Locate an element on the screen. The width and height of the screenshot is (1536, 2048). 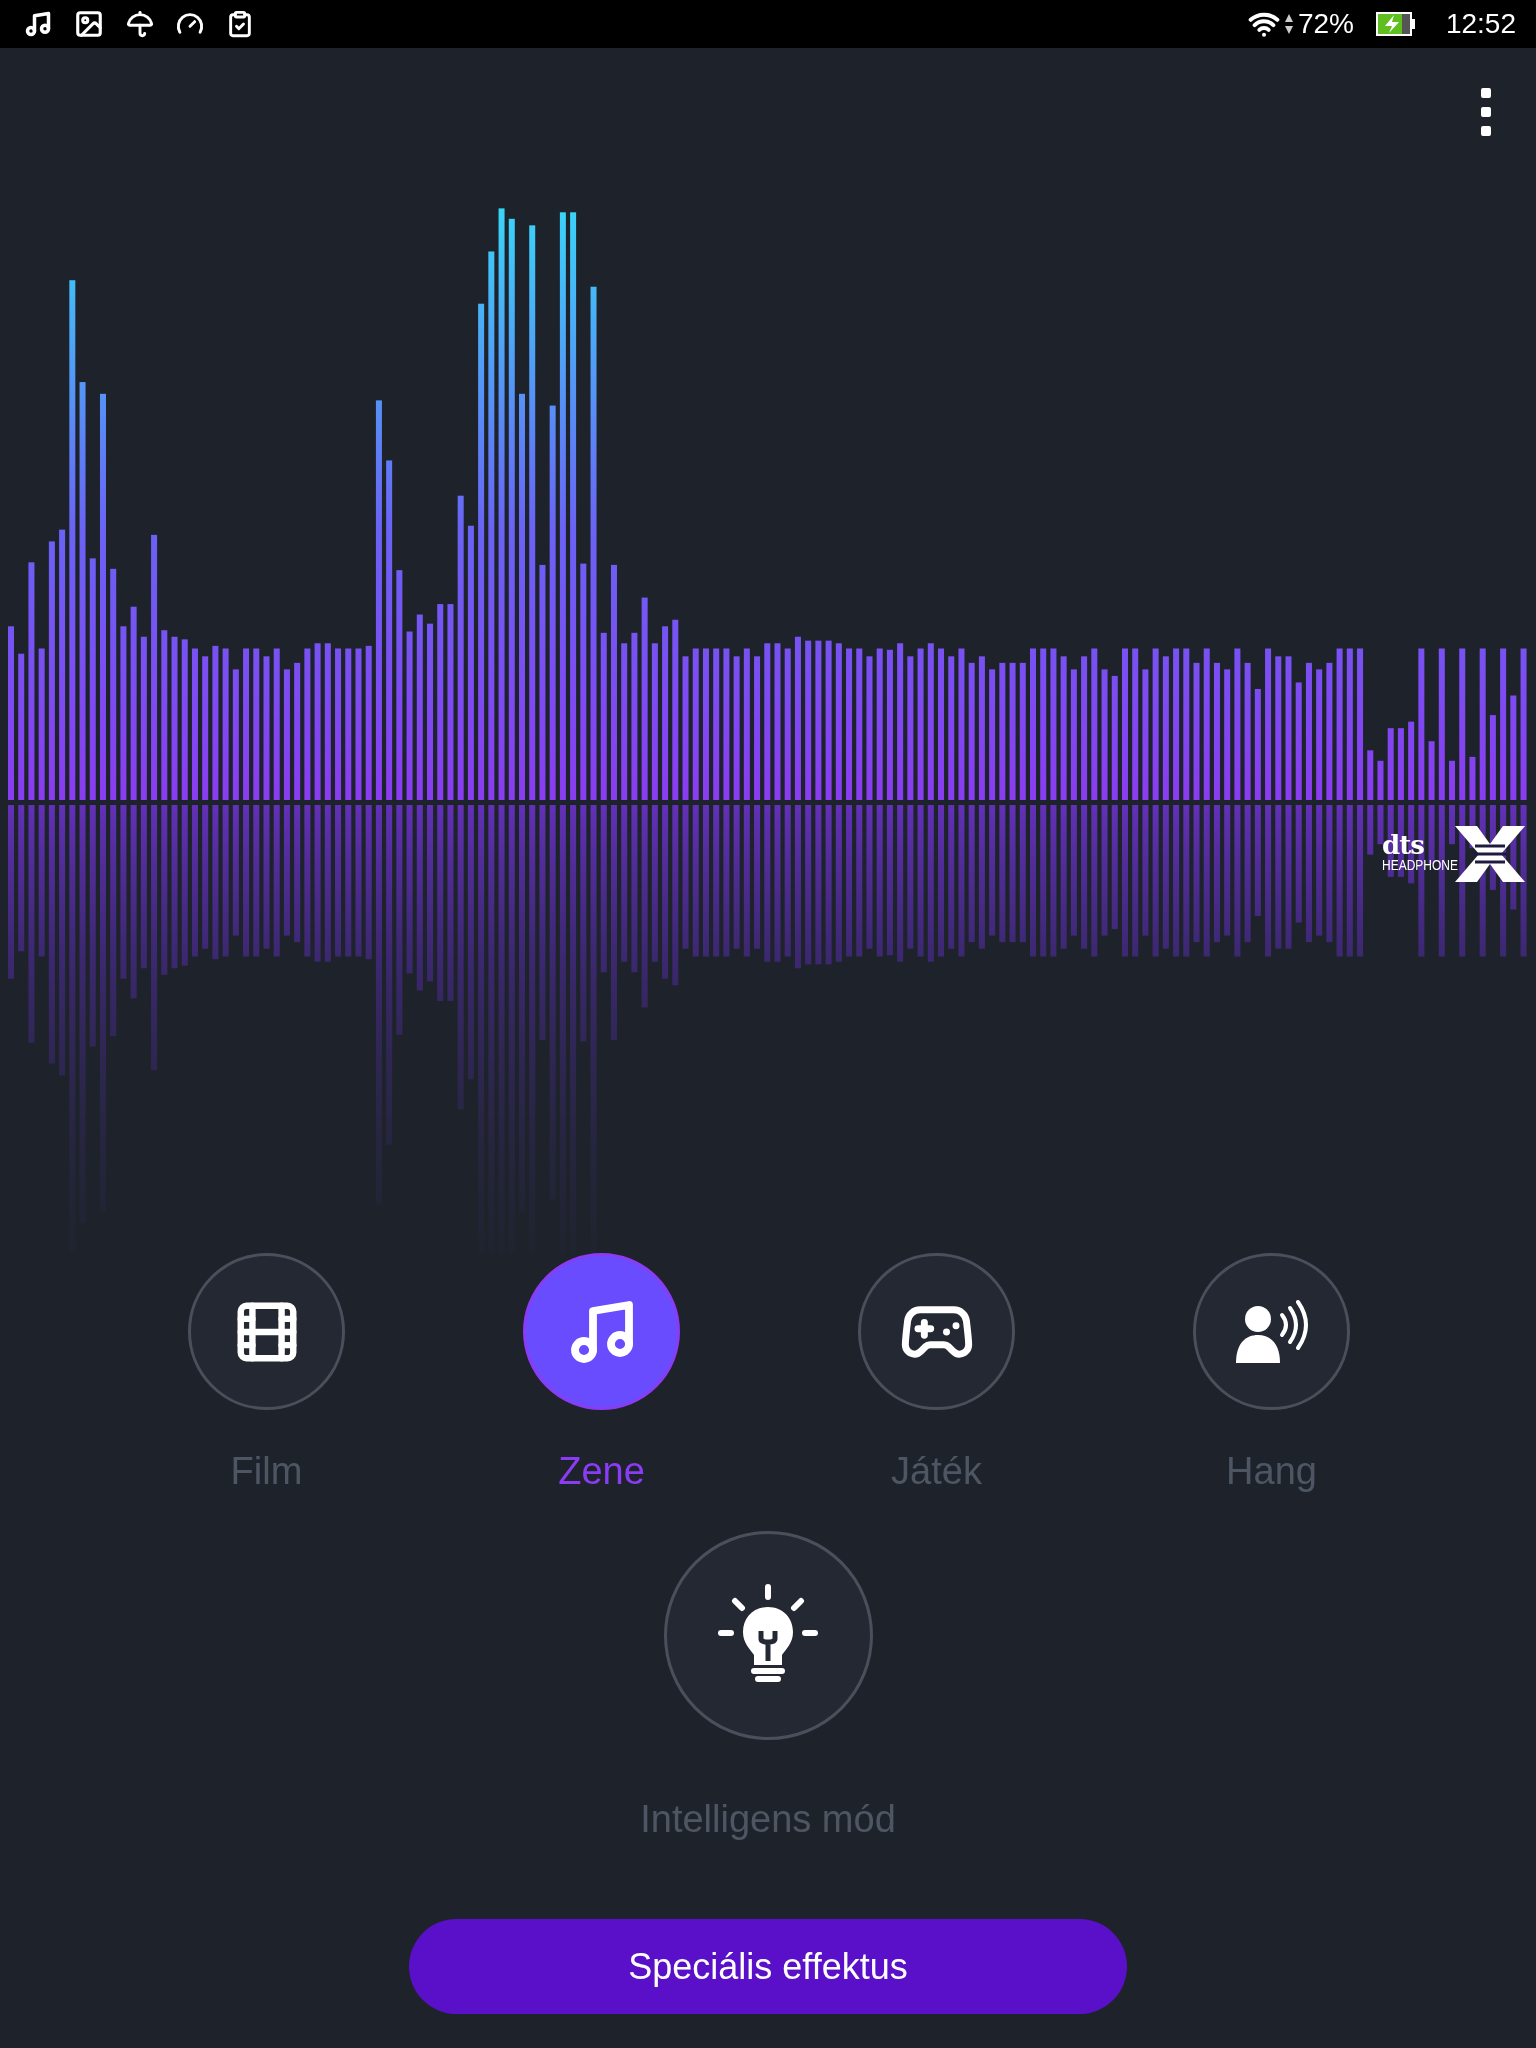
data-arrows-icon is located at coordinates (1288, 24).